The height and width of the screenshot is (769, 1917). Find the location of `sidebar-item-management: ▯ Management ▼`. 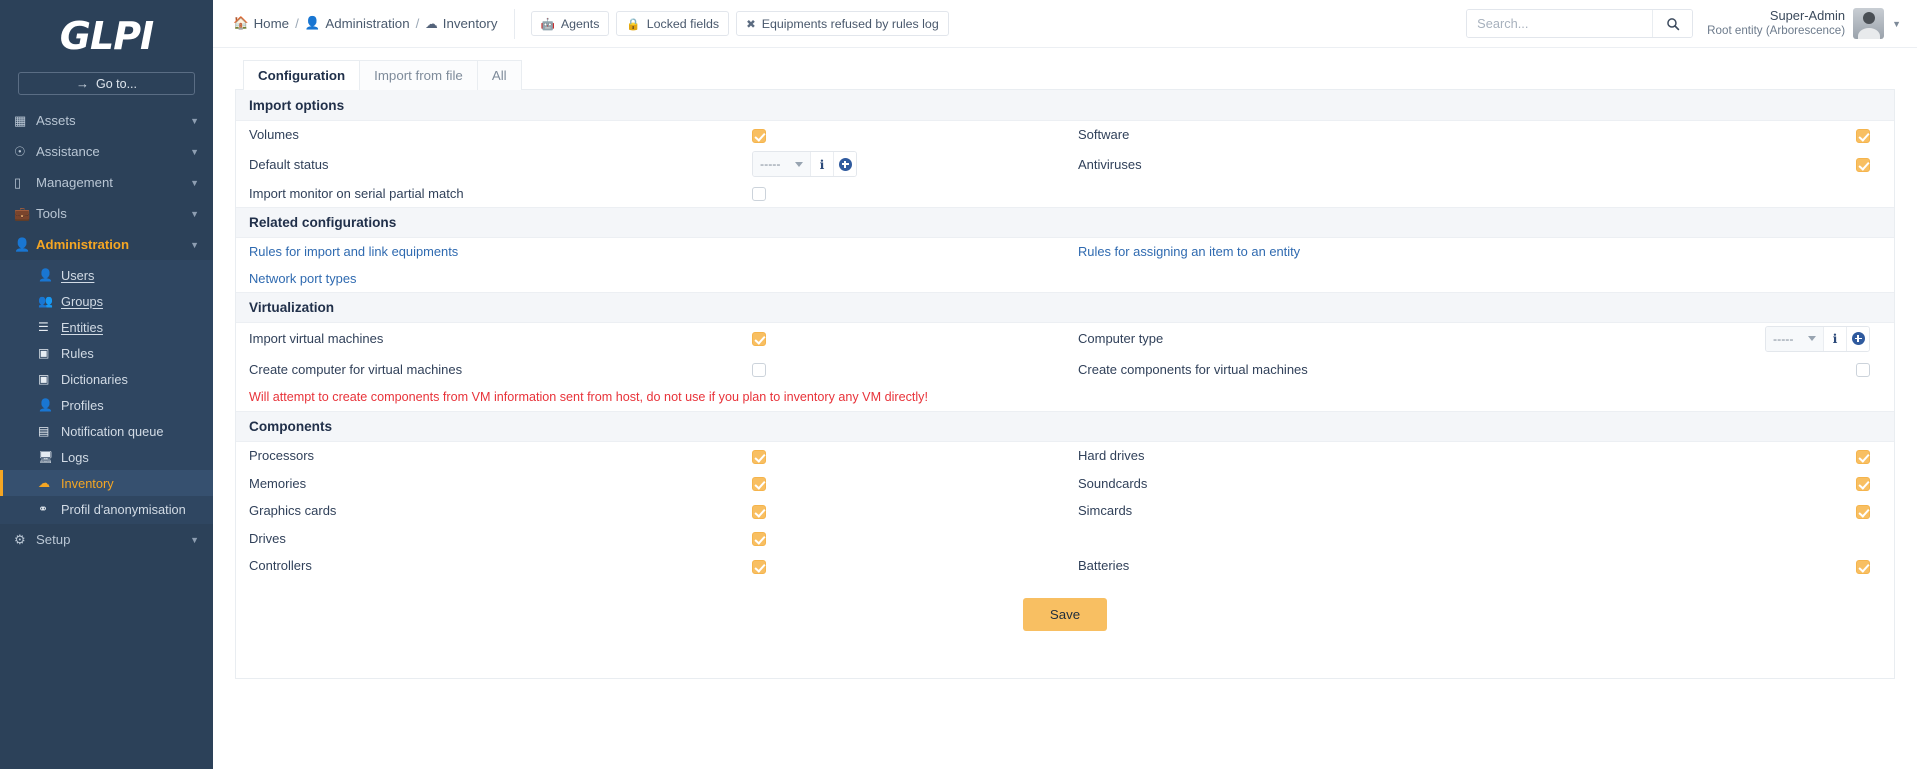

sidebar-item-management: ▯ Management ▼ is located at coordinates (106, 182).